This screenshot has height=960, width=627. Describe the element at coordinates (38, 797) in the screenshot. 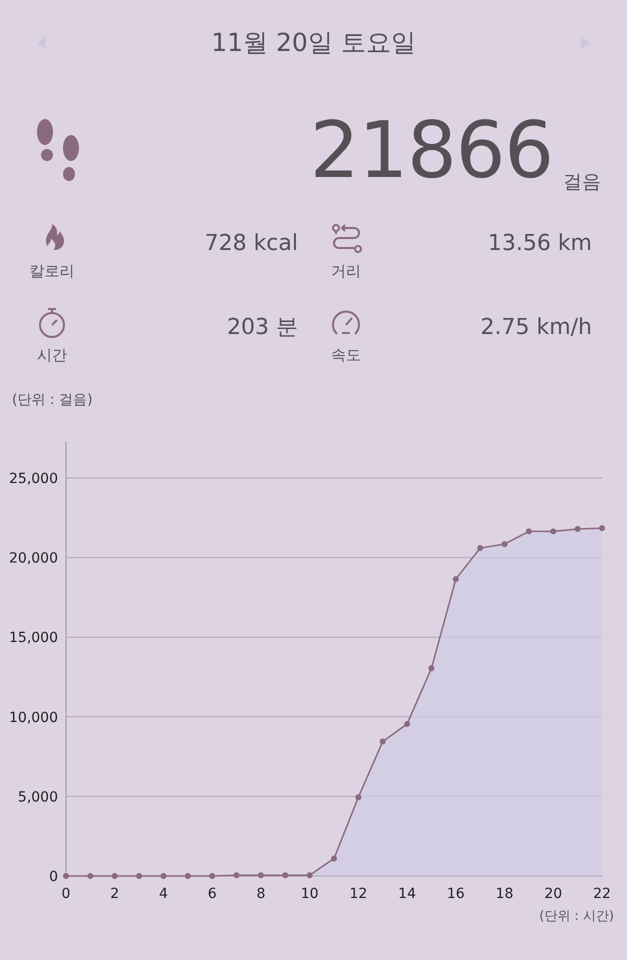

I see `y-tick-label: 5,000` at that location.